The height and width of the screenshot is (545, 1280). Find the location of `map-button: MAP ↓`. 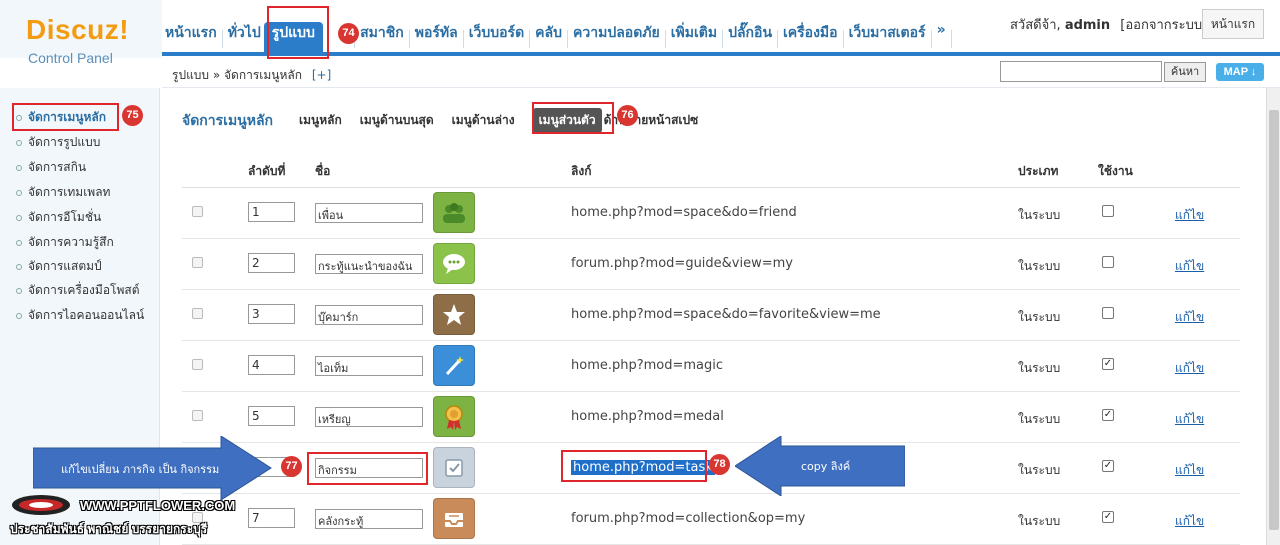

map-button: MAP ↓ is located at coordinates (1240, 72).